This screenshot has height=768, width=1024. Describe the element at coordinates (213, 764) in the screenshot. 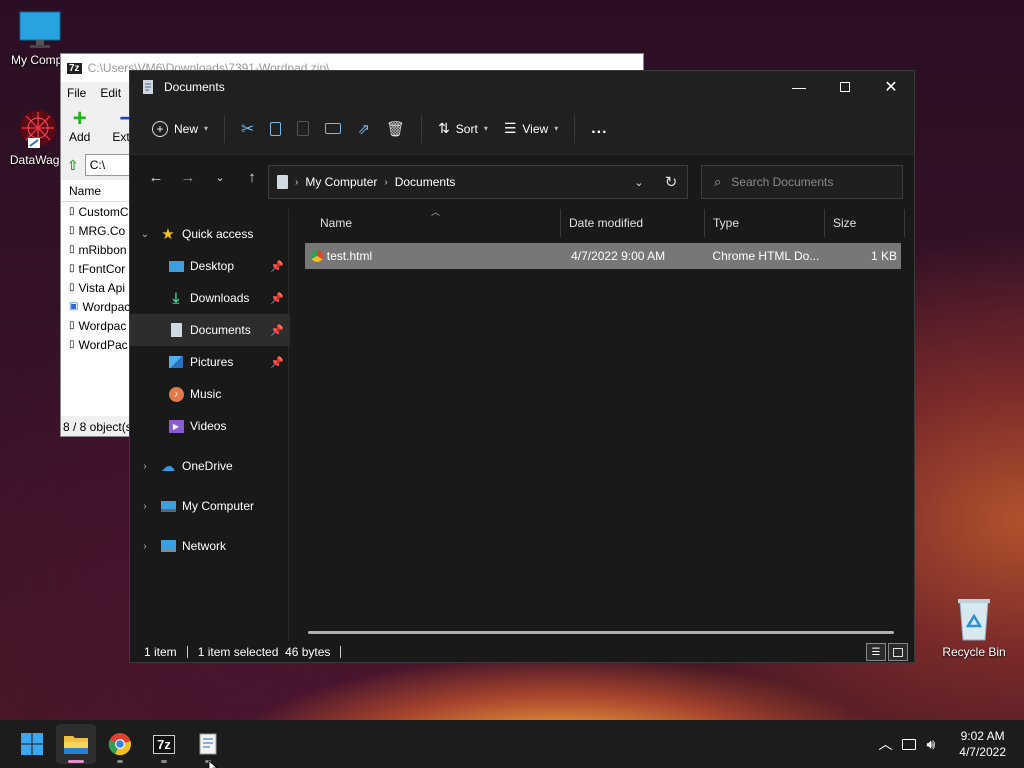

I see `mouse-cursor-icon` at that location.